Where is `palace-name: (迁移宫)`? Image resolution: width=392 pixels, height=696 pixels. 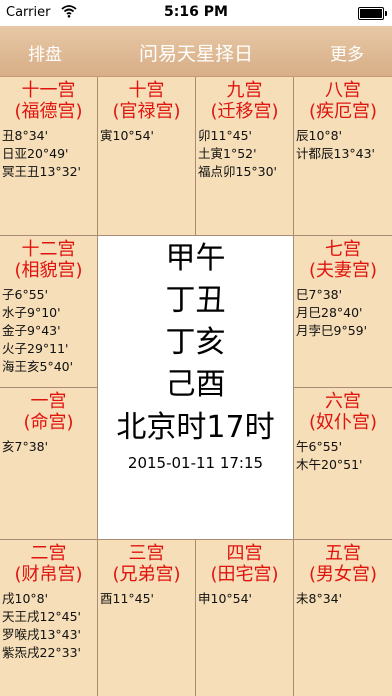
palace-name: (迁移宫) is located at coordinates (244, 111).